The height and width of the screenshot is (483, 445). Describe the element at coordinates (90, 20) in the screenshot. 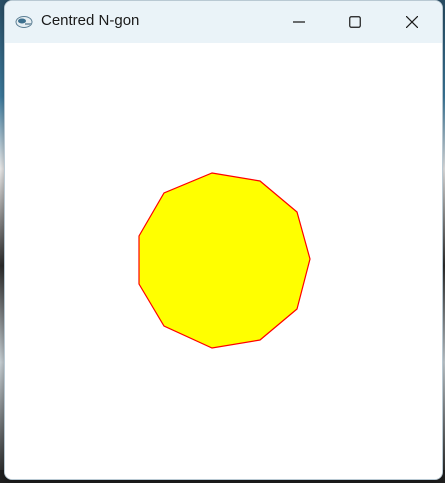

I see `window-title: Centred N-gon` at that location.